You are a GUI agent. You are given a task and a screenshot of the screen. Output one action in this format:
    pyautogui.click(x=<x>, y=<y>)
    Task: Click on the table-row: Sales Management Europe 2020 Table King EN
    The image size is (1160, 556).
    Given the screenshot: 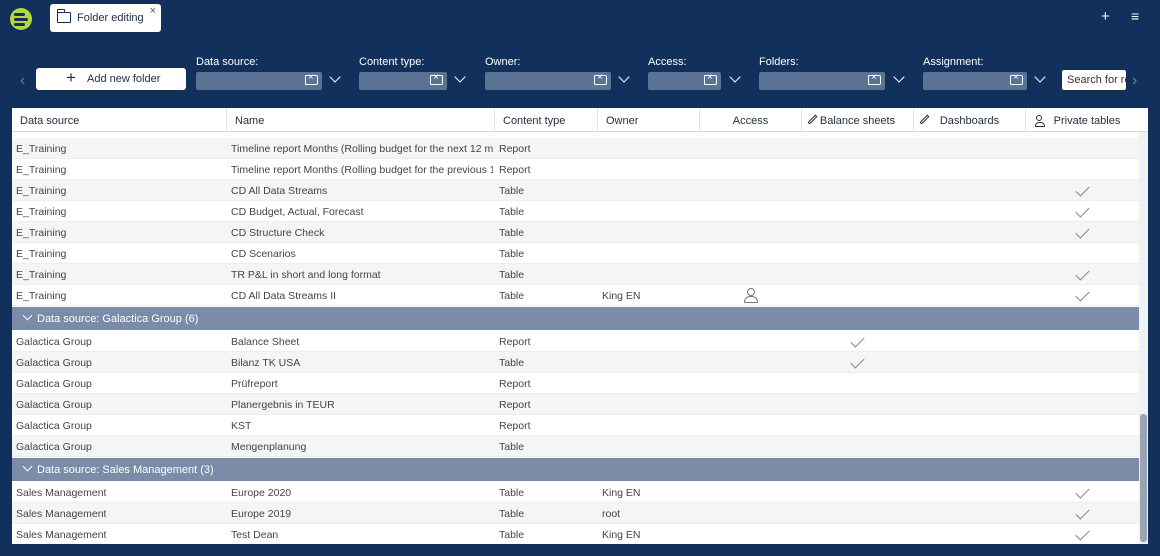 What is the action you would take?
    pyautogui.click(x=575, y=492)
    